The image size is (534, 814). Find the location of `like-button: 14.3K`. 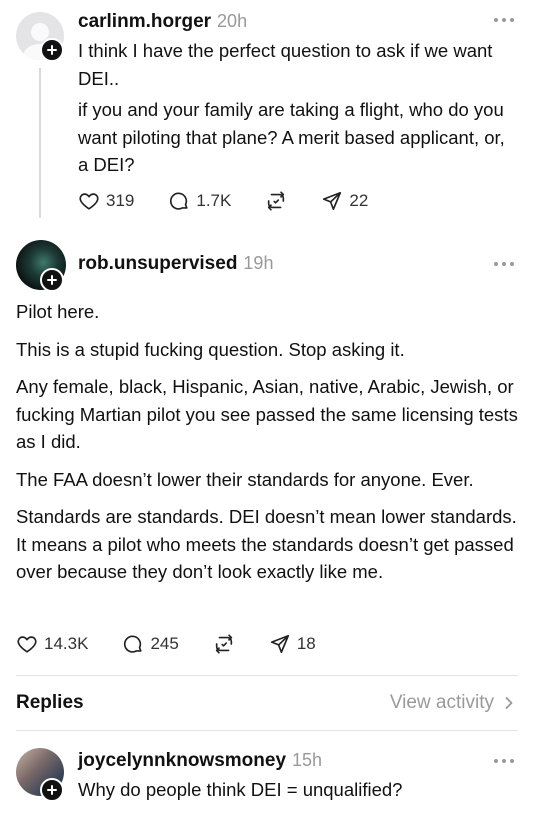

like-button: 14.3K is located at coordinates (52, 644).